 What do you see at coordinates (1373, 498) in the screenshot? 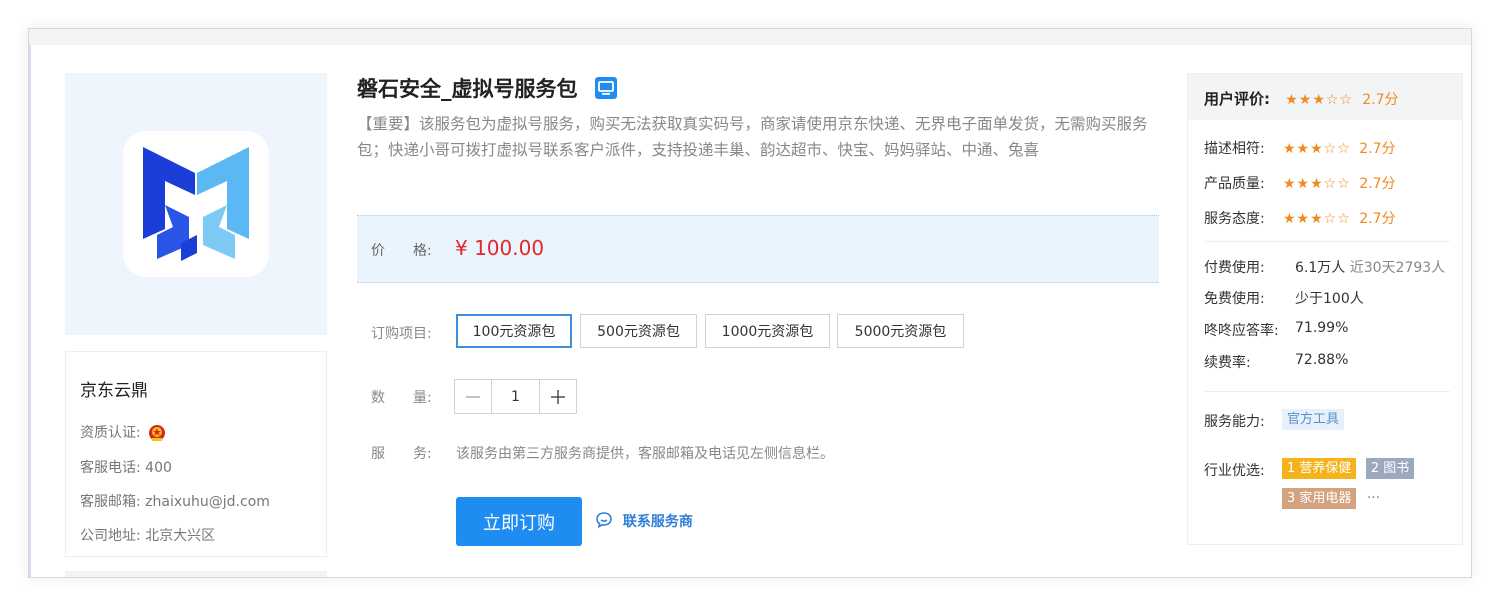
I see `more-indicator: ···` at bounding box center [1373, 498].